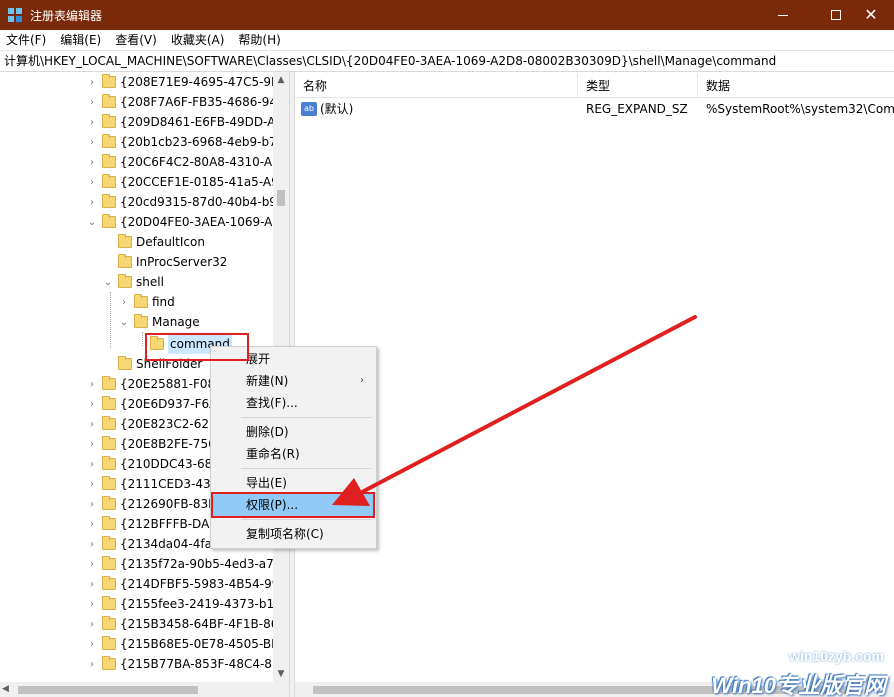  What do you see at coordinates (154, 444) in the screenshot?
I see `tree-item: › {20E8B2FE-7568` at bounding box center [154, 444].